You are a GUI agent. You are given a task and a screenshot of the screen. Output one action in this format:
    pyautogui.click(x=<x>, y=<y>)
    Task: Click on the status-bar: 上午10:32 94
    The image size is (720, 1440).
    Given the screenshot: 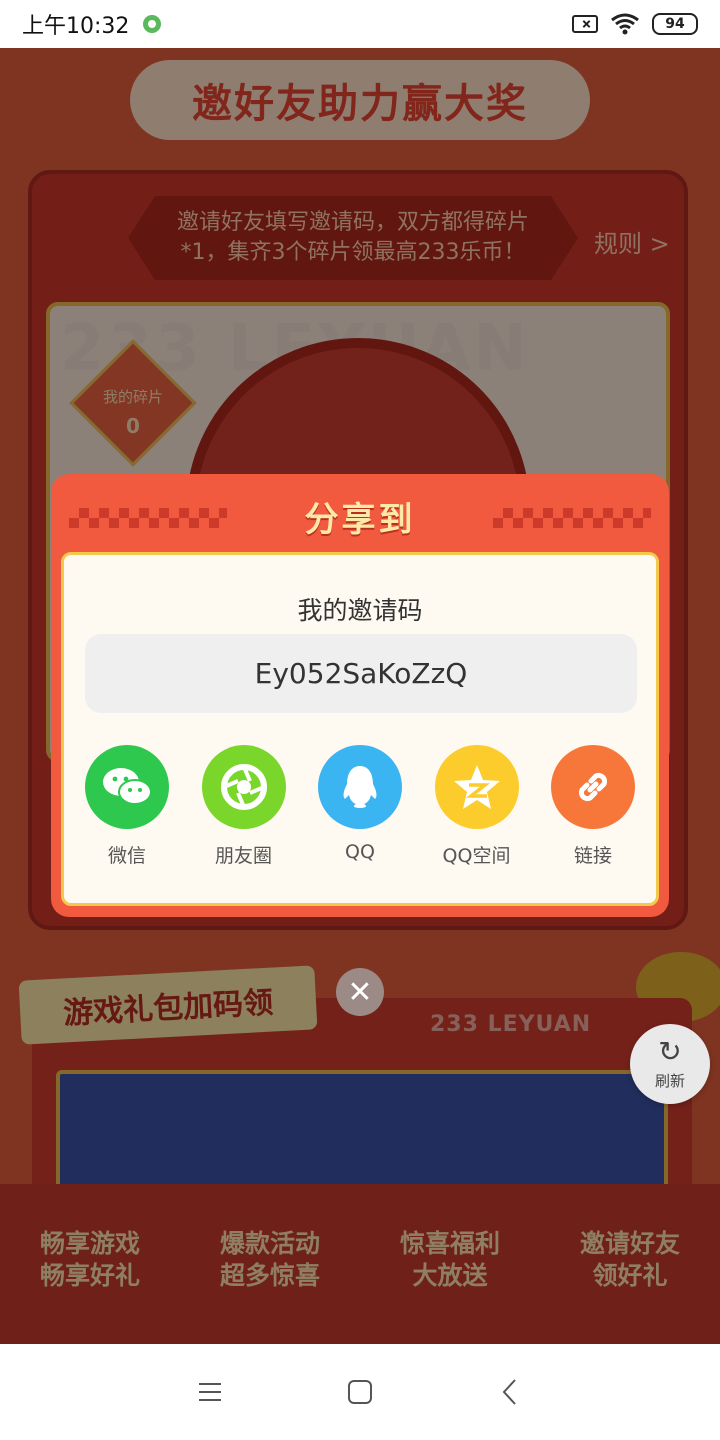 What is the action you would take?
    pyautogui.click(x=360, y=24)
    